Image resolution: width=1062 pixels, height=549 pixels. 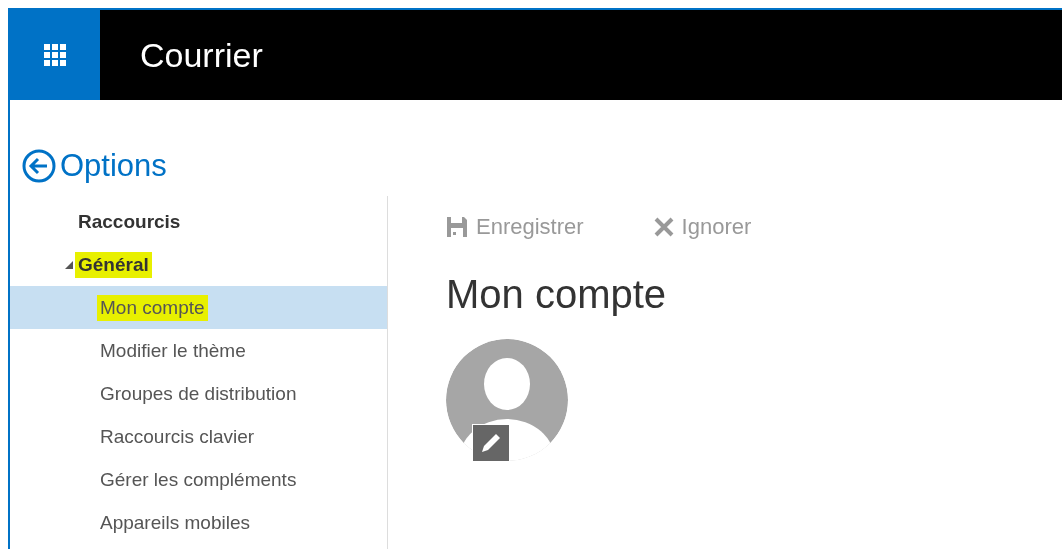 What do you see at coordinates (177, 436) in the screenshot?
I see `nav-label: Raccourcis clavier` at bounding box center [177, 436].